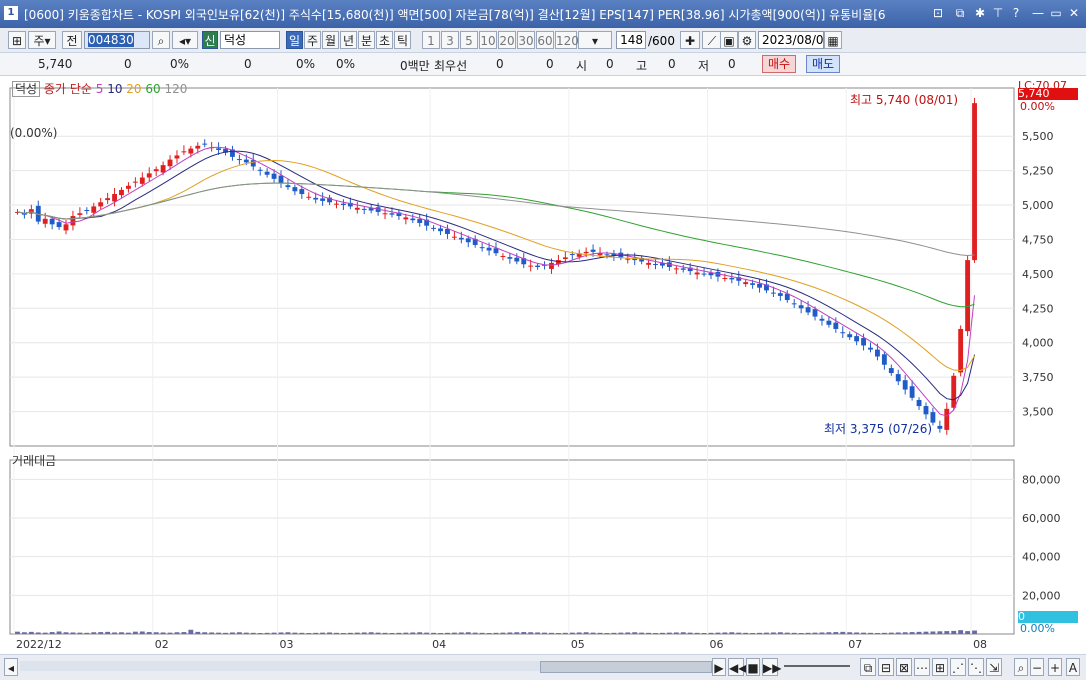  Describe the element at coordinates (11, 667) in the screenshot. I see `scroll-left-icon: ◂` at that location.